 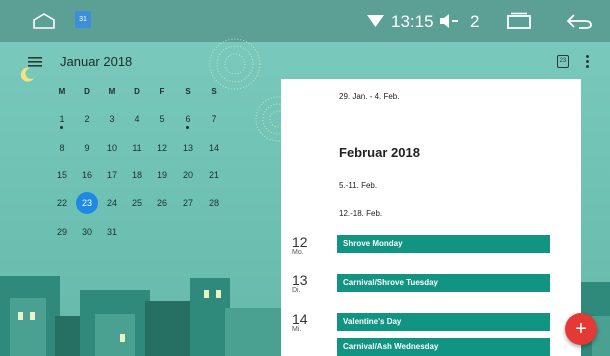 What do you see at coordinates (87, 203) in the screenshot?
I see `calendar-day: 23` at bounding box center [87, 203].